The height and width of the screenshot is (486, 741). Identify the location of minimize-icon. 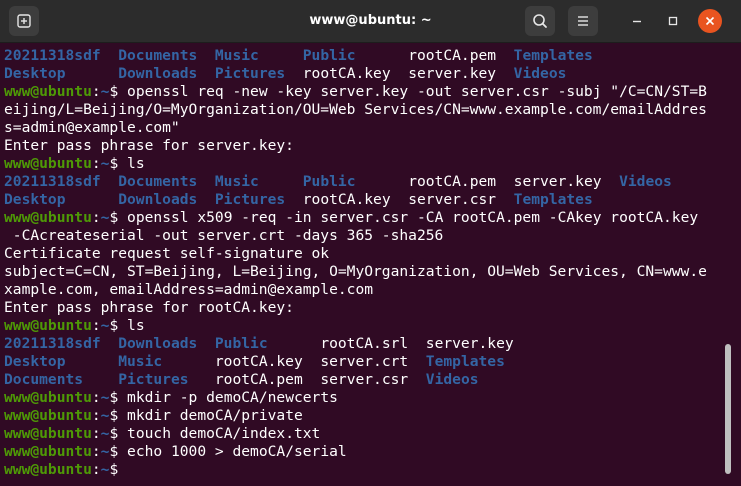
(637, 21).